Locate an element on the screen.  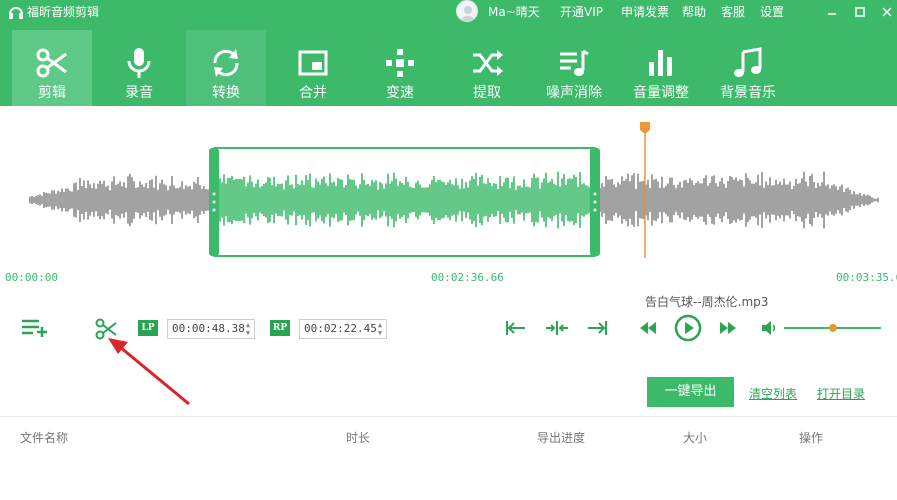
tool-cut: 剪辑 is located at coordinates (52, 68).